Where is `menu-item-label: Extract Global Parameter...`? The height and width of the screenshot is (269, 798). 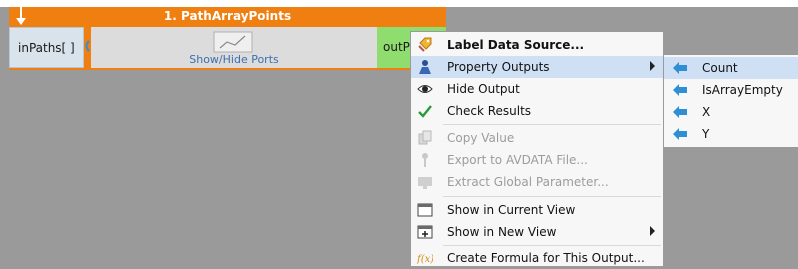
menu-item-label: Extract Global Parameter... is located at coordinates (528, 182).